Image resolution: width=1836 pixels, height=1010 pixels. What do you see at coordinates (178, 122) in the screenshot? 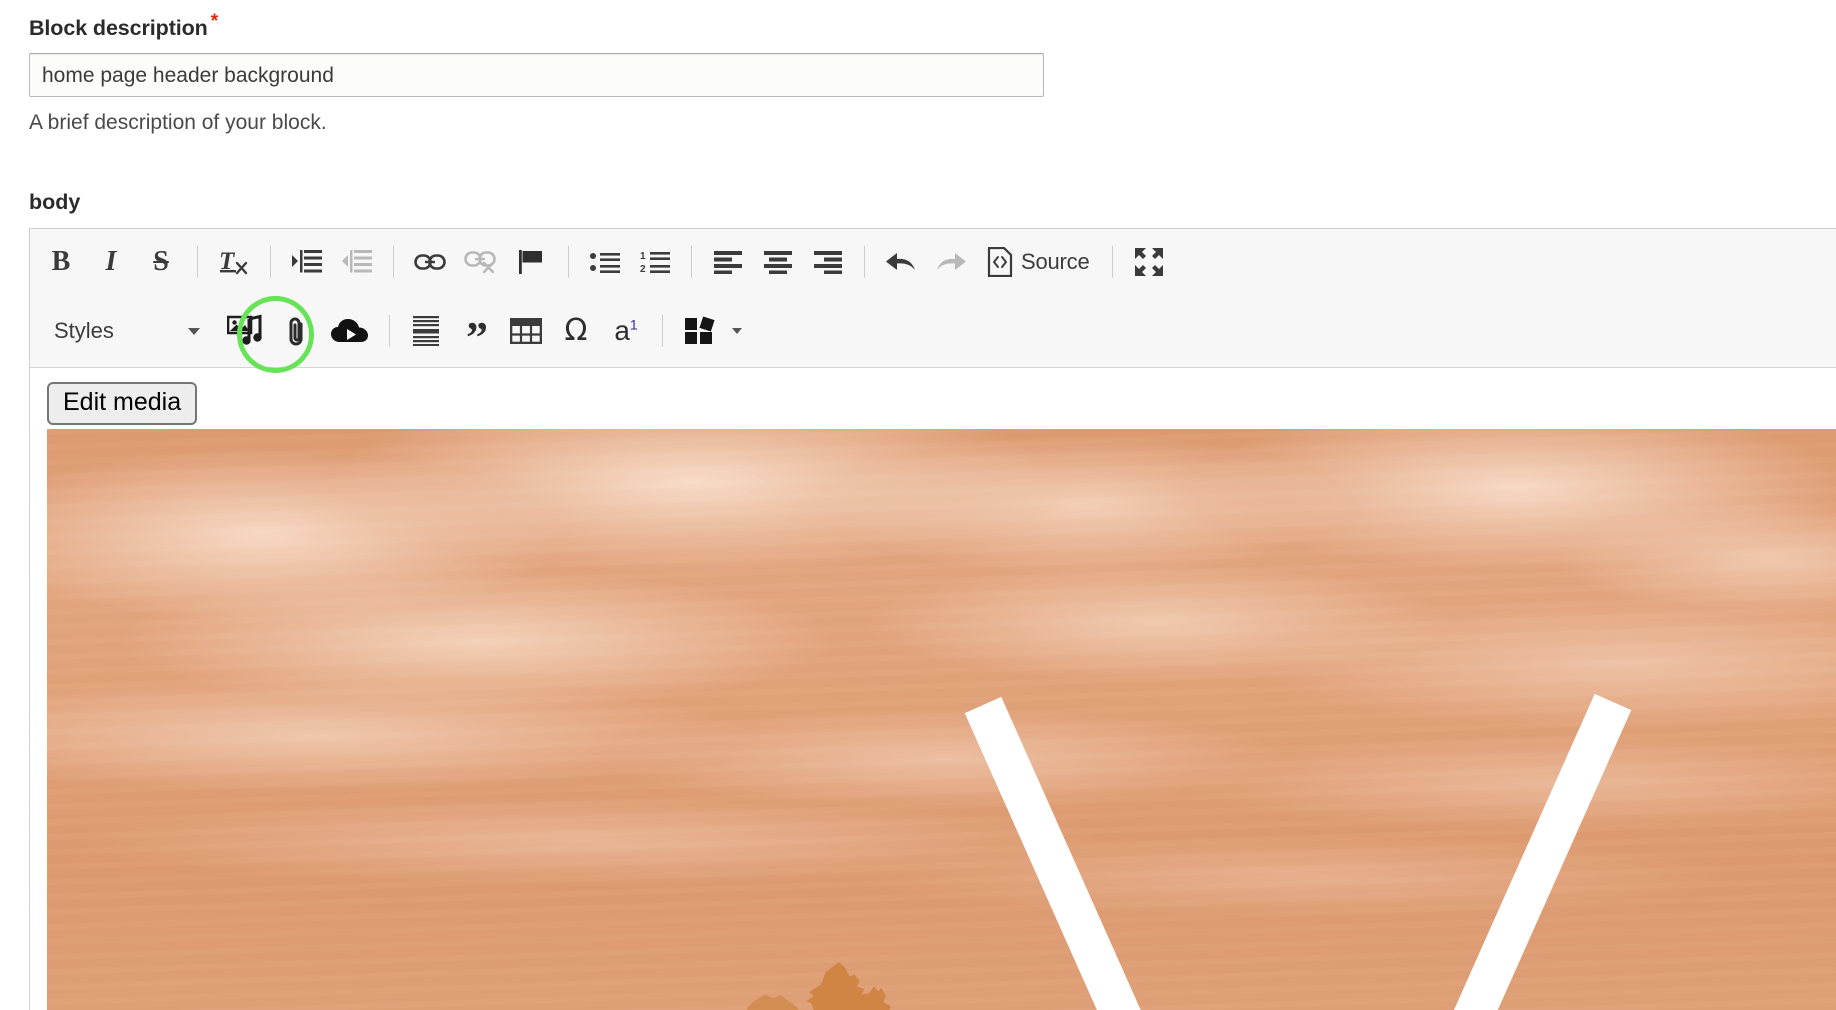
I see `block-description-help-text: A brief description of your block.` at bounding box center [178, 122].